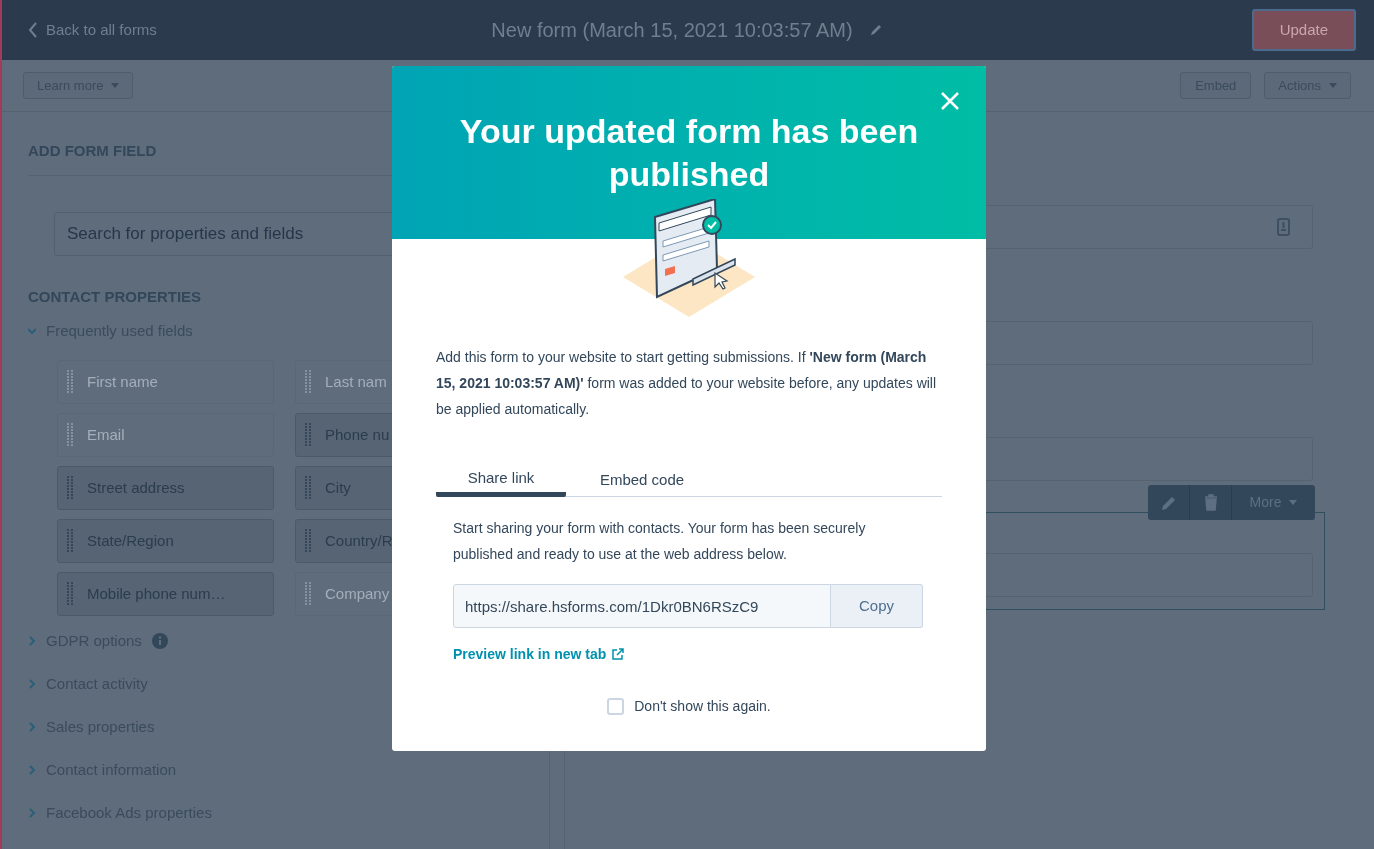 The image size is (1374, 849). I want to click on share-description: Start sharing your form with contacts. Your form has been securely published and ready to use at the web address below., so click(660, 541).